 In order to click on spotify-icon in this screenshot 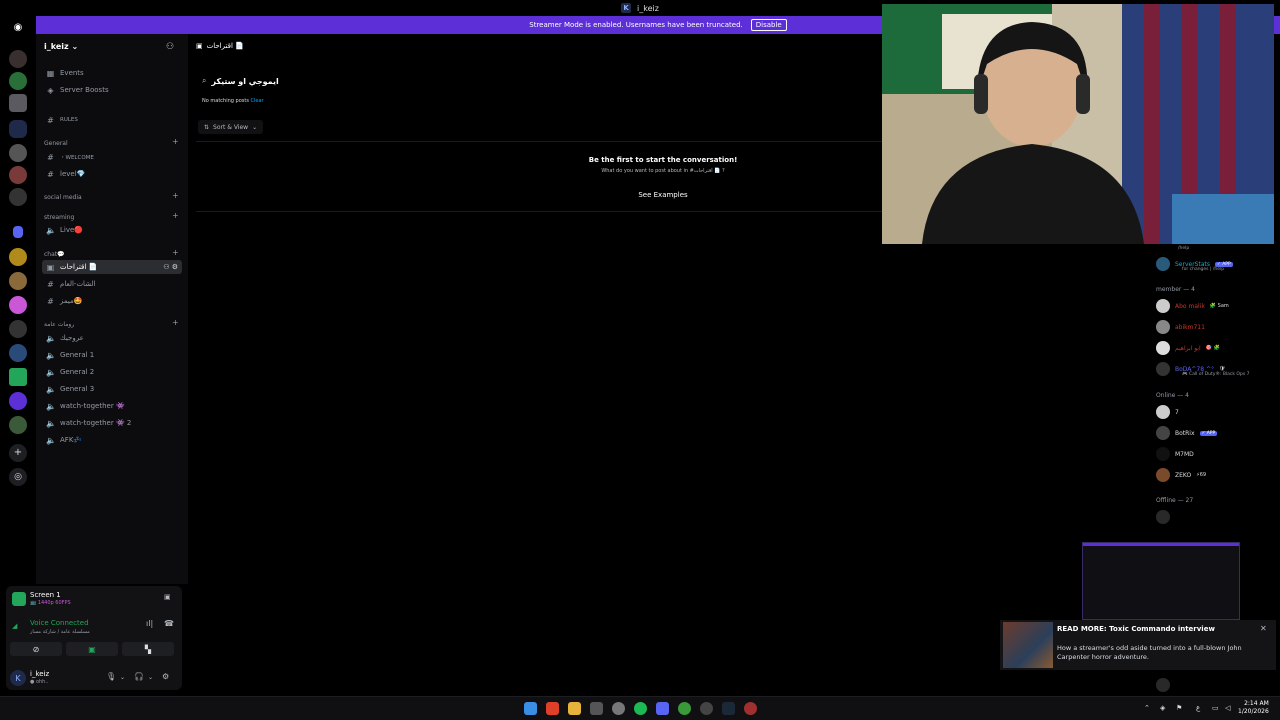, I will do `click(640, 708)`.